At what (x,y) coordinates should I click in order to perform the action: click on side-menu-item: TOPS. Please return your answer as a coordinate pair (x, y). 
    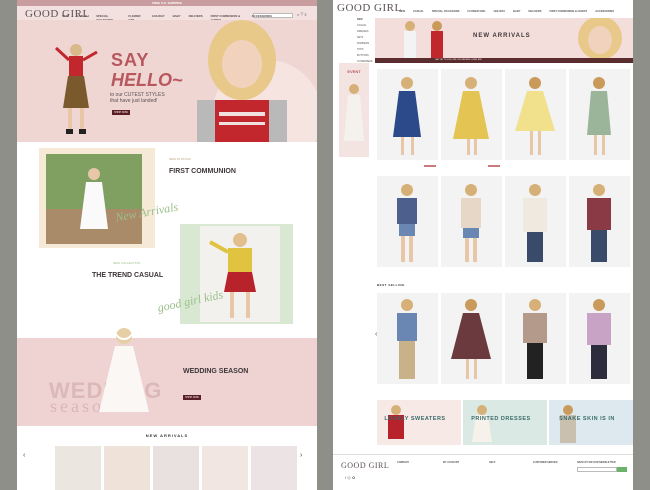
    Looking at the image, I should click on (360, 49).